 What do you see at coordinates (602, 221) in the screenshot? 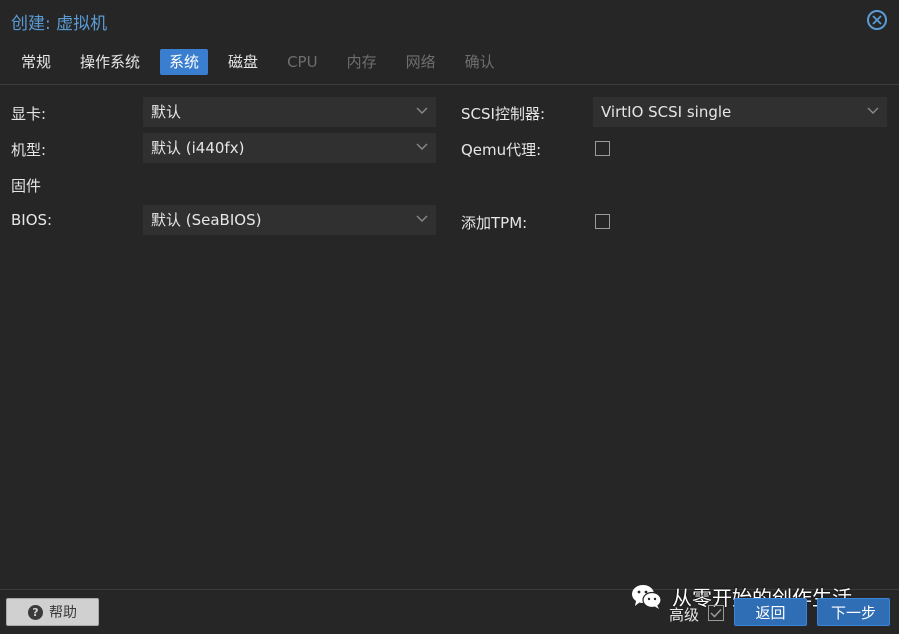
I see `add-tpm-checkbox` at bounding box center [602, 221].